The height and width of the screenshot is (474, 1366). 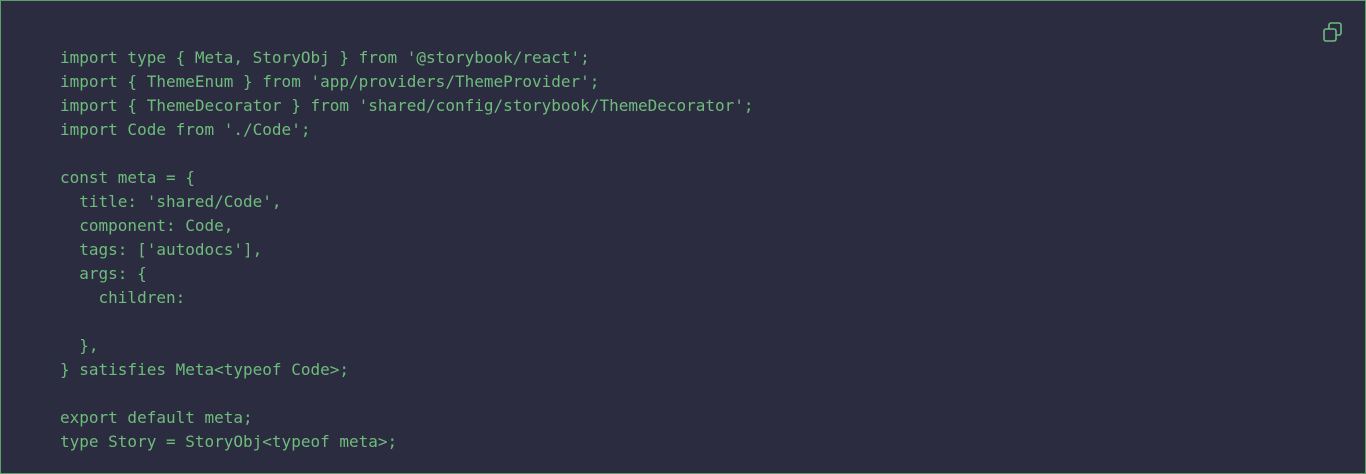 What do you see at coordinates (171, 201) in the screenshot?
I see `code-line: title: 'shared/Code',` at bounding box center [171, 201].